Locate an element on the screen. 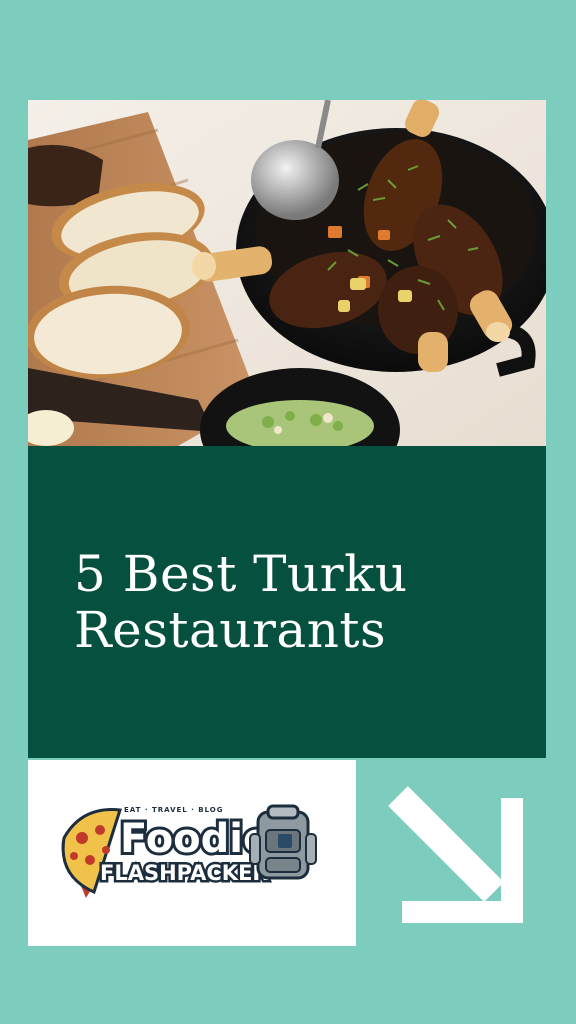 This screenshot has height=1024, width=576. backpack-icon is located at coordinates (283, 842).